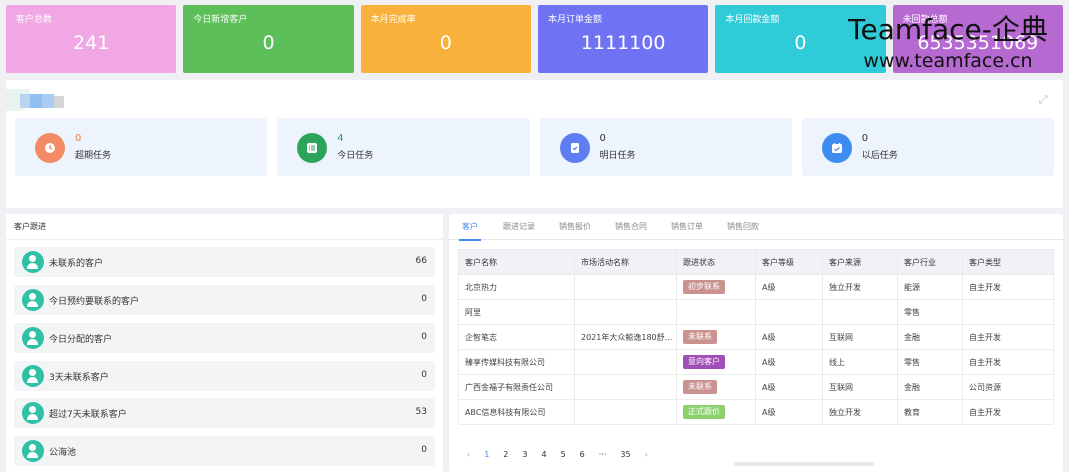 Image resolution: width=1069 pixels, height=472 pixels. Describe the element at coordinates (421, 261) in the screenshot. I see `followup-count: 66` at that location.